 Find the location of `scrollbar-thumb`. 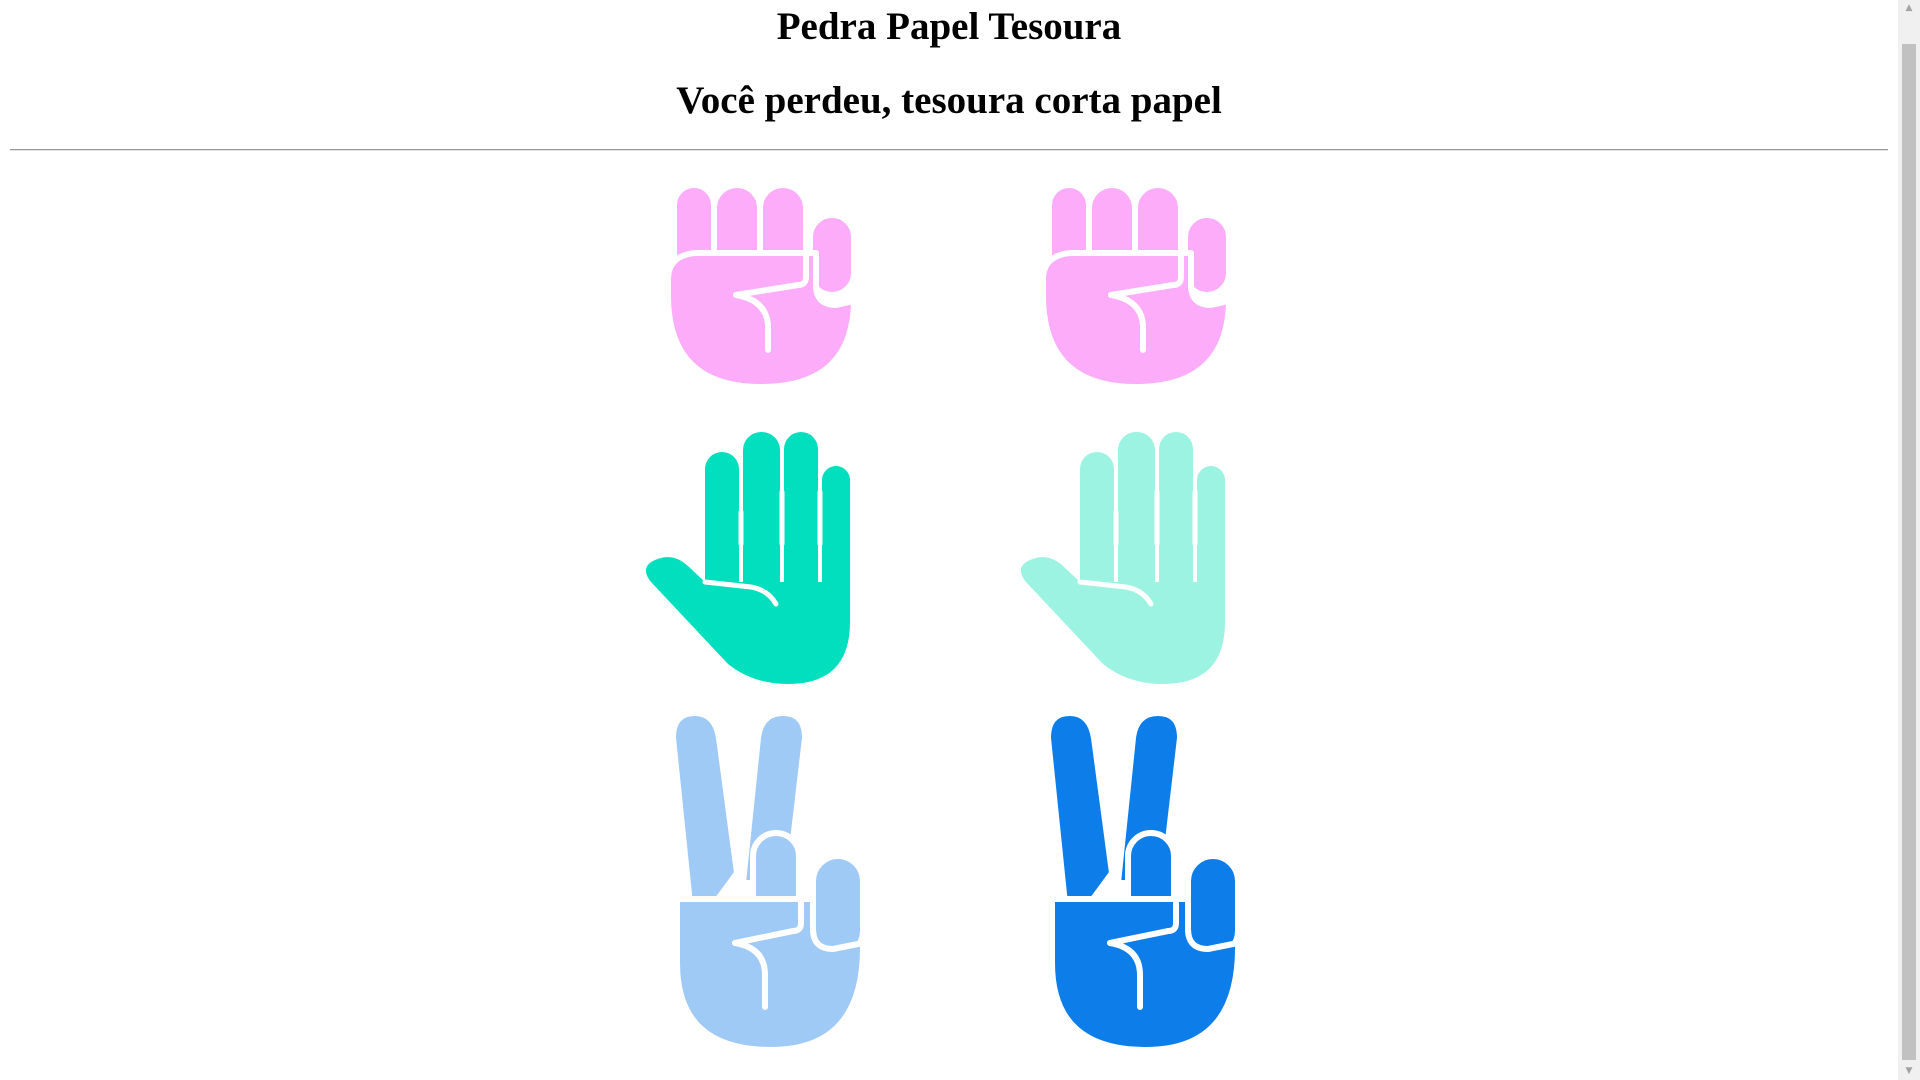

scrollbar-thumb is located at coordinates (1909, 552).